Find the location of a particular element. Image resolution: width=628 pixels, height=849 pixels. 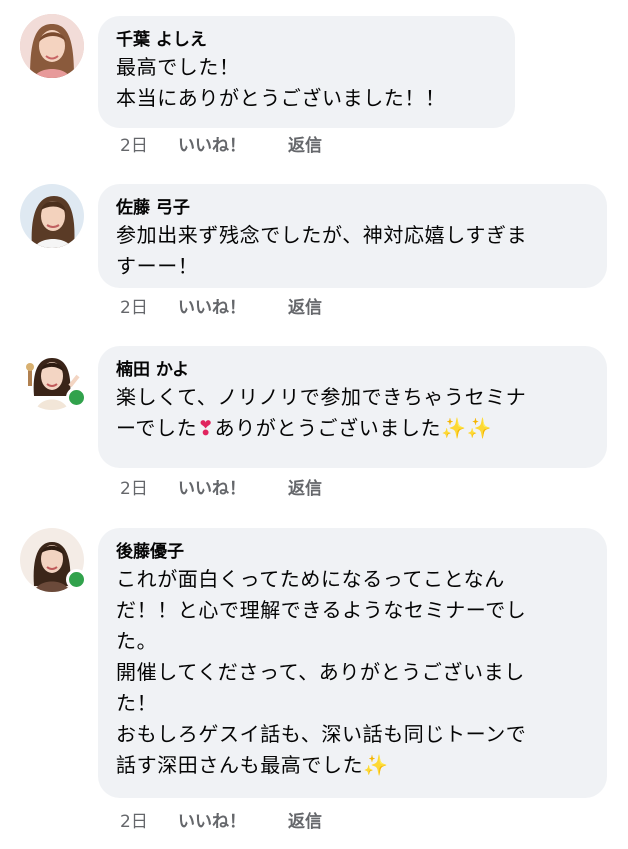

comment-text-line: た！ is located at coordinates (137, 703).